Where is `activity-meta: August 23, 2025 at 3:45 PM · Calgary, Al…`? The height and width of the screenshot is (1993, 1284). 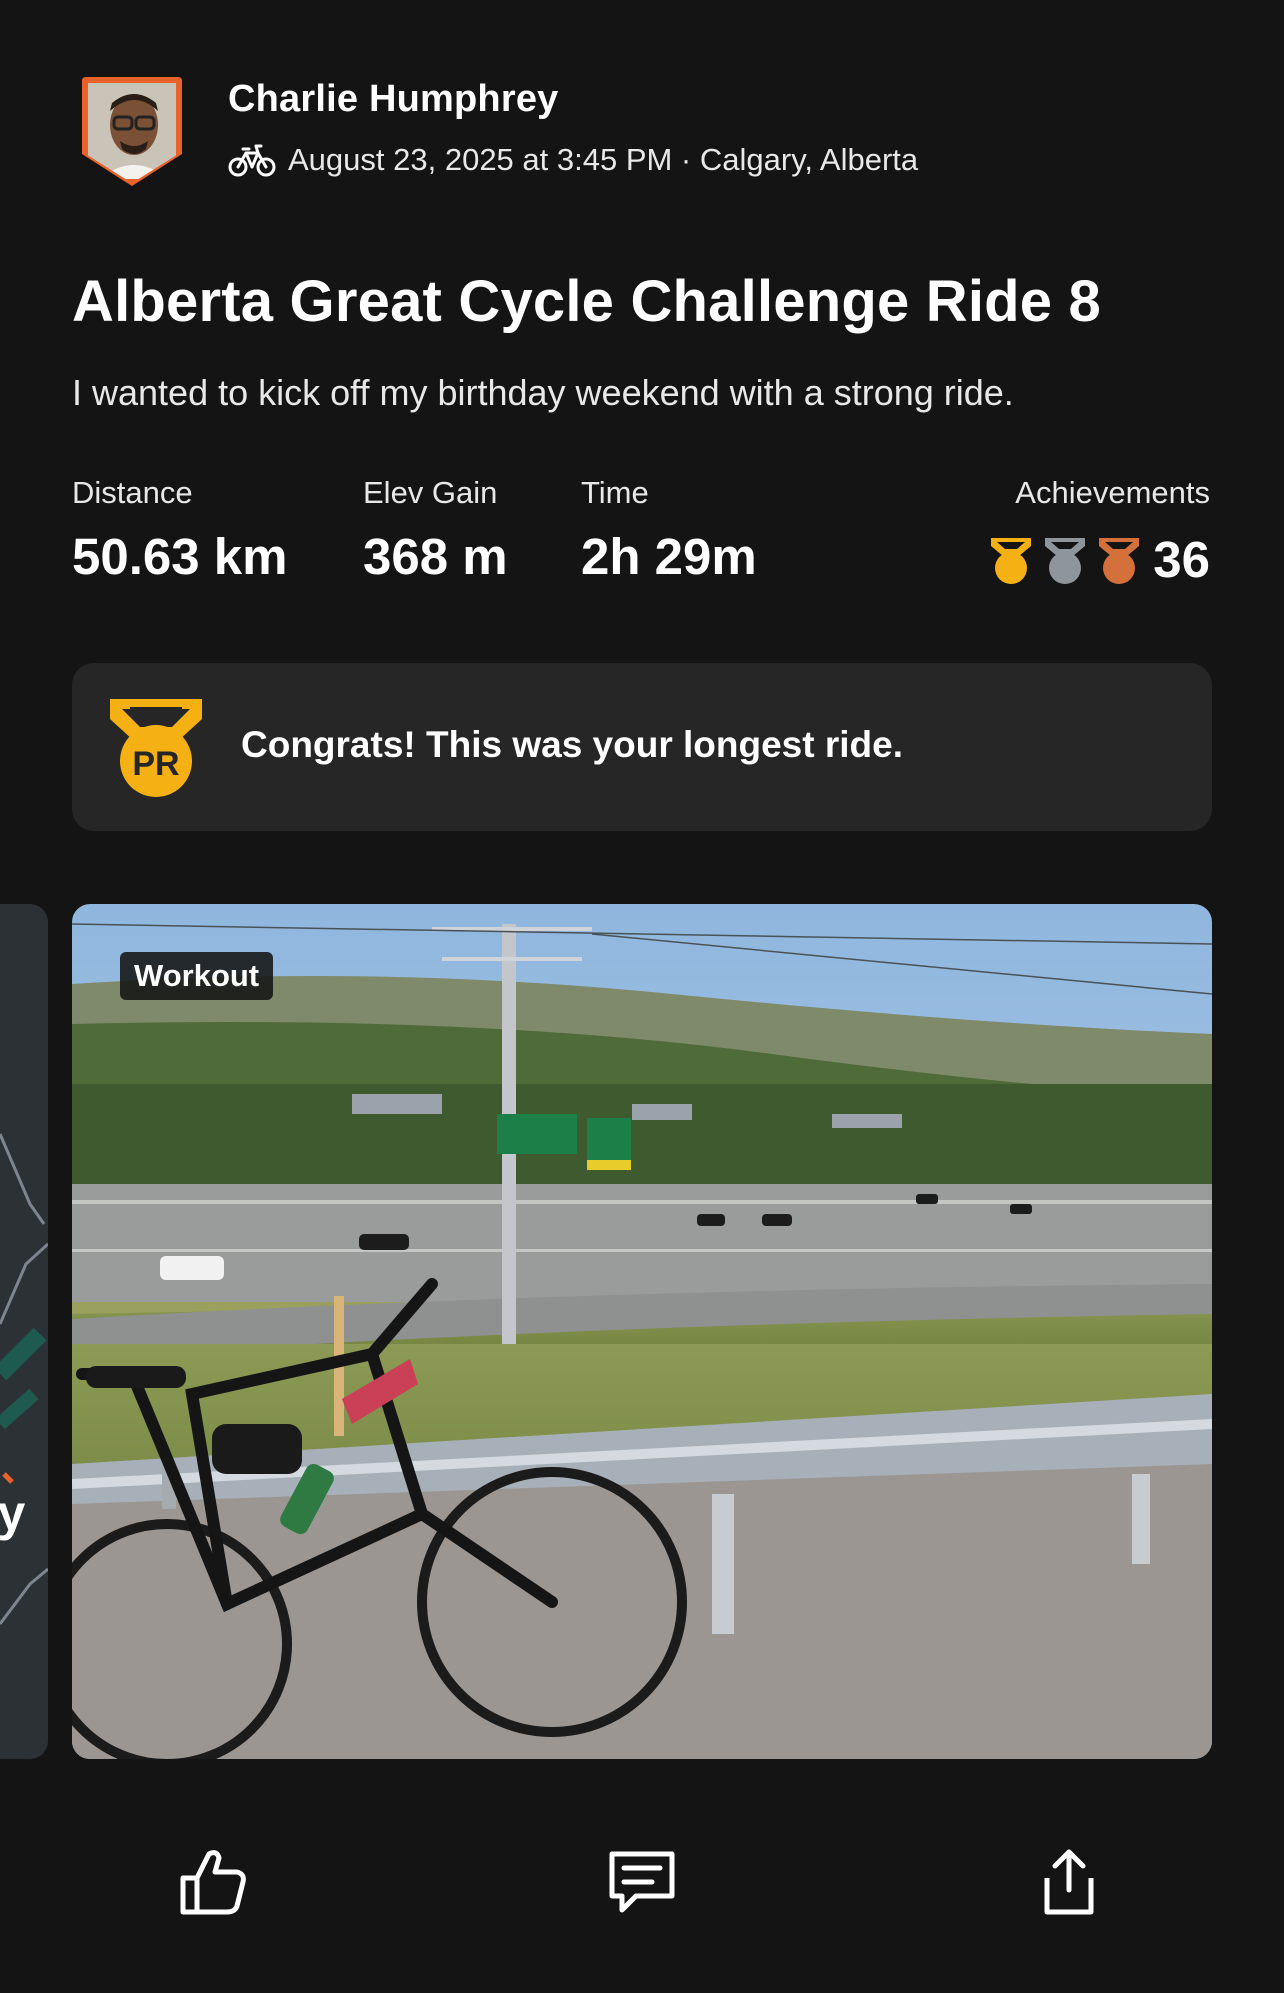 activity-meta: August 23, 2025 at 3:45 PM · Calgary, Al… is located at coordinates (573, 160).